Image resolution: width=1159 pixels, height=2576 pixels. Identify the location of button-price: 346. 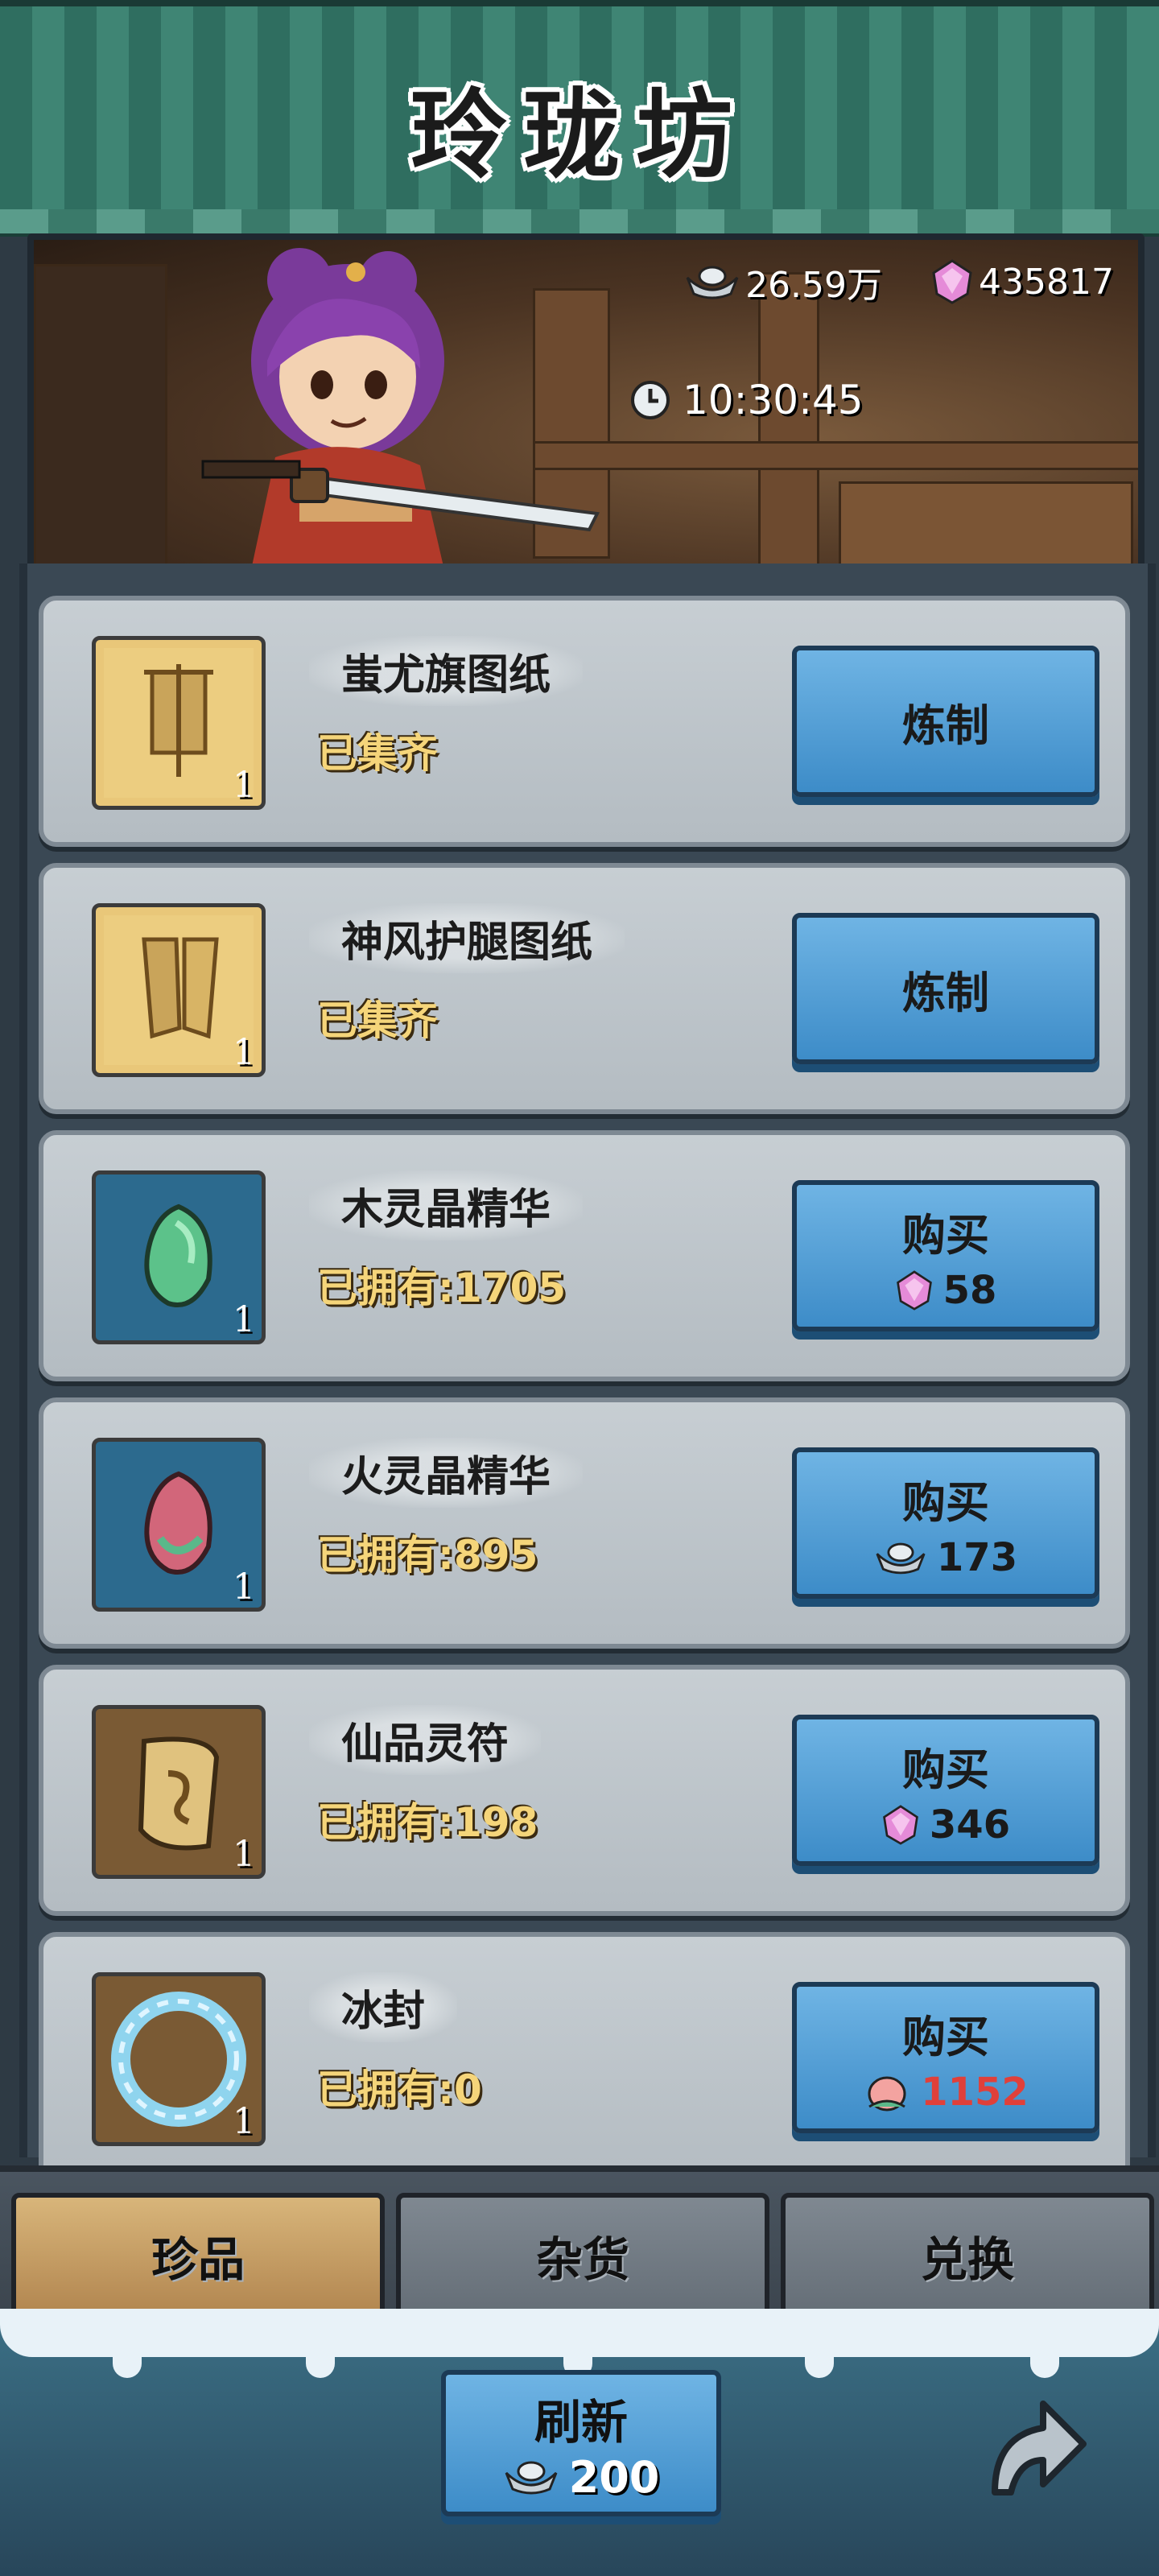
(945, 1824).